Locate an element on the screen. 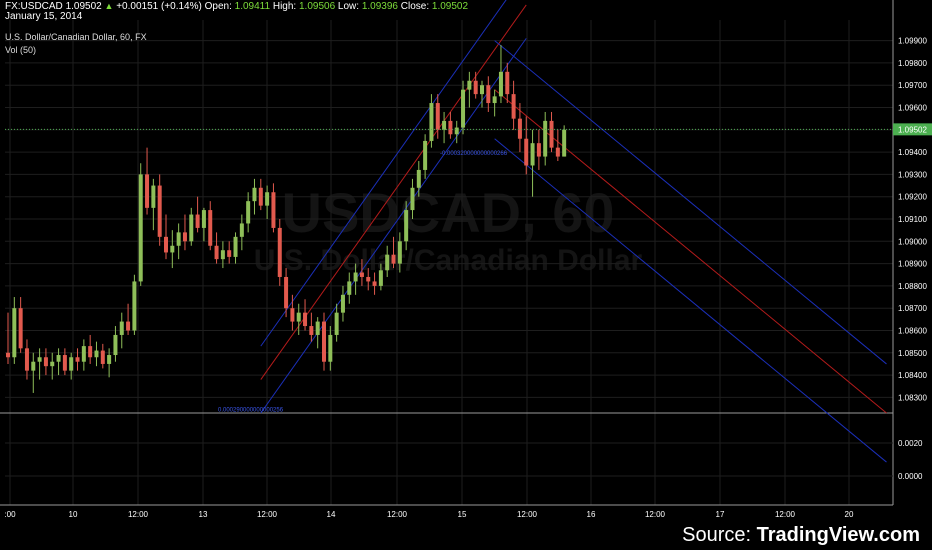 This screenshot has width=932, height=550. fib-label: -0.000320000000000266 is located at coordinates (474, 154).